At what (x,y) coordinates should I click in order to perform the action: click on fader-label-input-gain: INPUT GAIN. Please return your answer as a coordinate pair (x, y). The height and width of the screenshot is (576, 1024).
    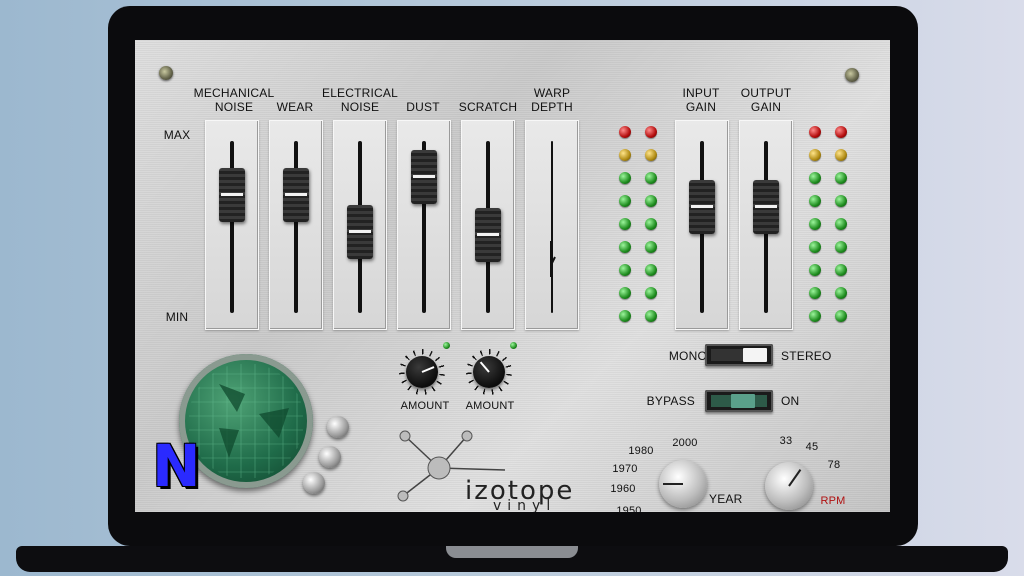
    Looking at the image, I should click on (701, 100).